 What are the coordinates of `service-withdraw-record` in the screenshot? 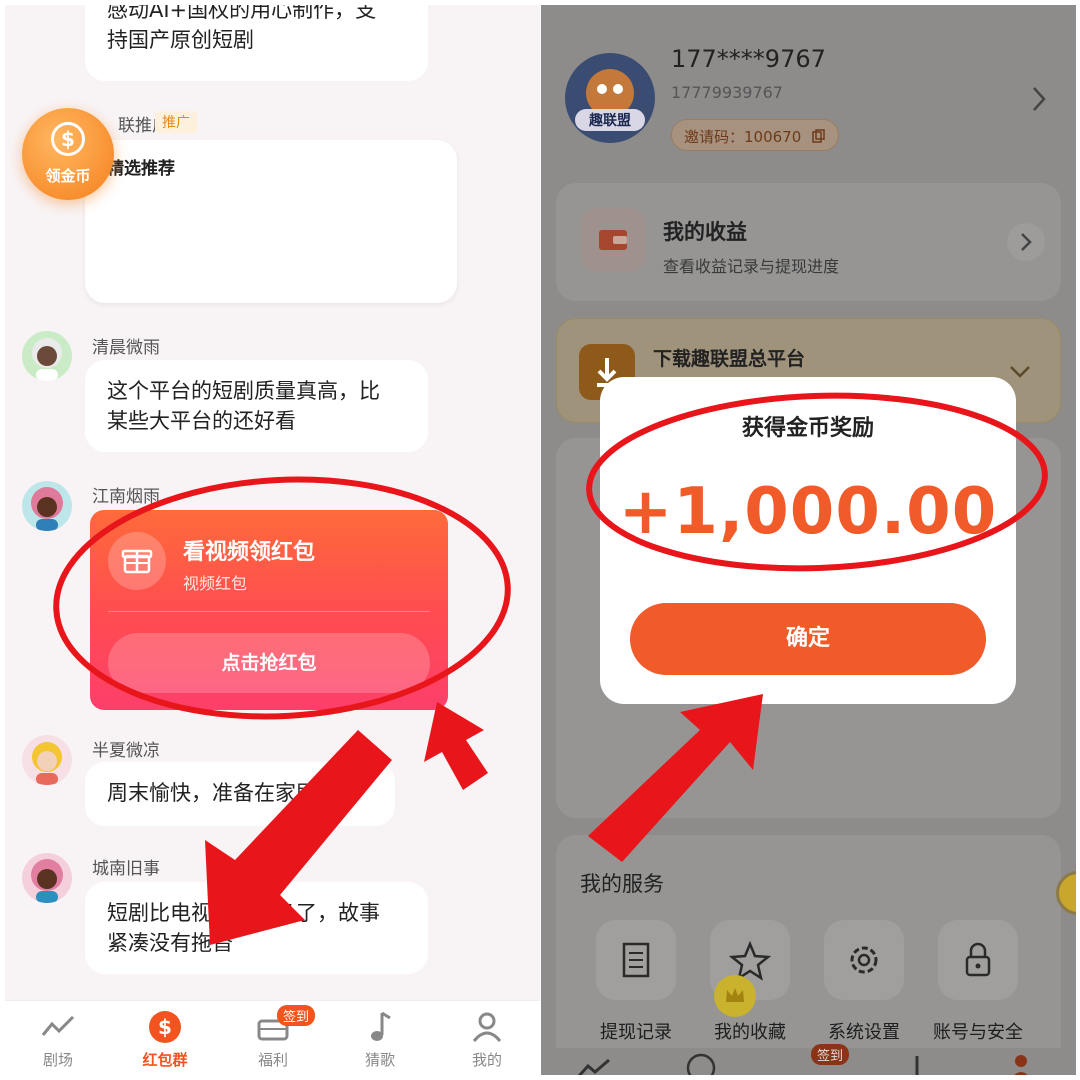 It's located at (636, 960).